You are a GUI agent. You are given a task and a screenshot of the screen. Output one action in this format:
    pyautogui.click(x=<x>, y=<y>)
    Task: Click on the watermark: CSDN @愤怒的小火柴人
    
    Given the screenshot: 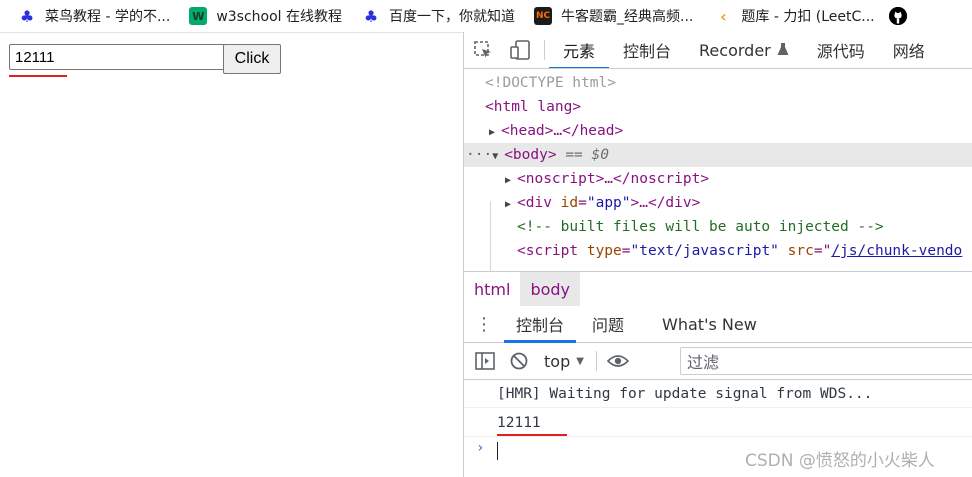 What is the action you would take?
    pyautogui.click(x=840, y=461)
    